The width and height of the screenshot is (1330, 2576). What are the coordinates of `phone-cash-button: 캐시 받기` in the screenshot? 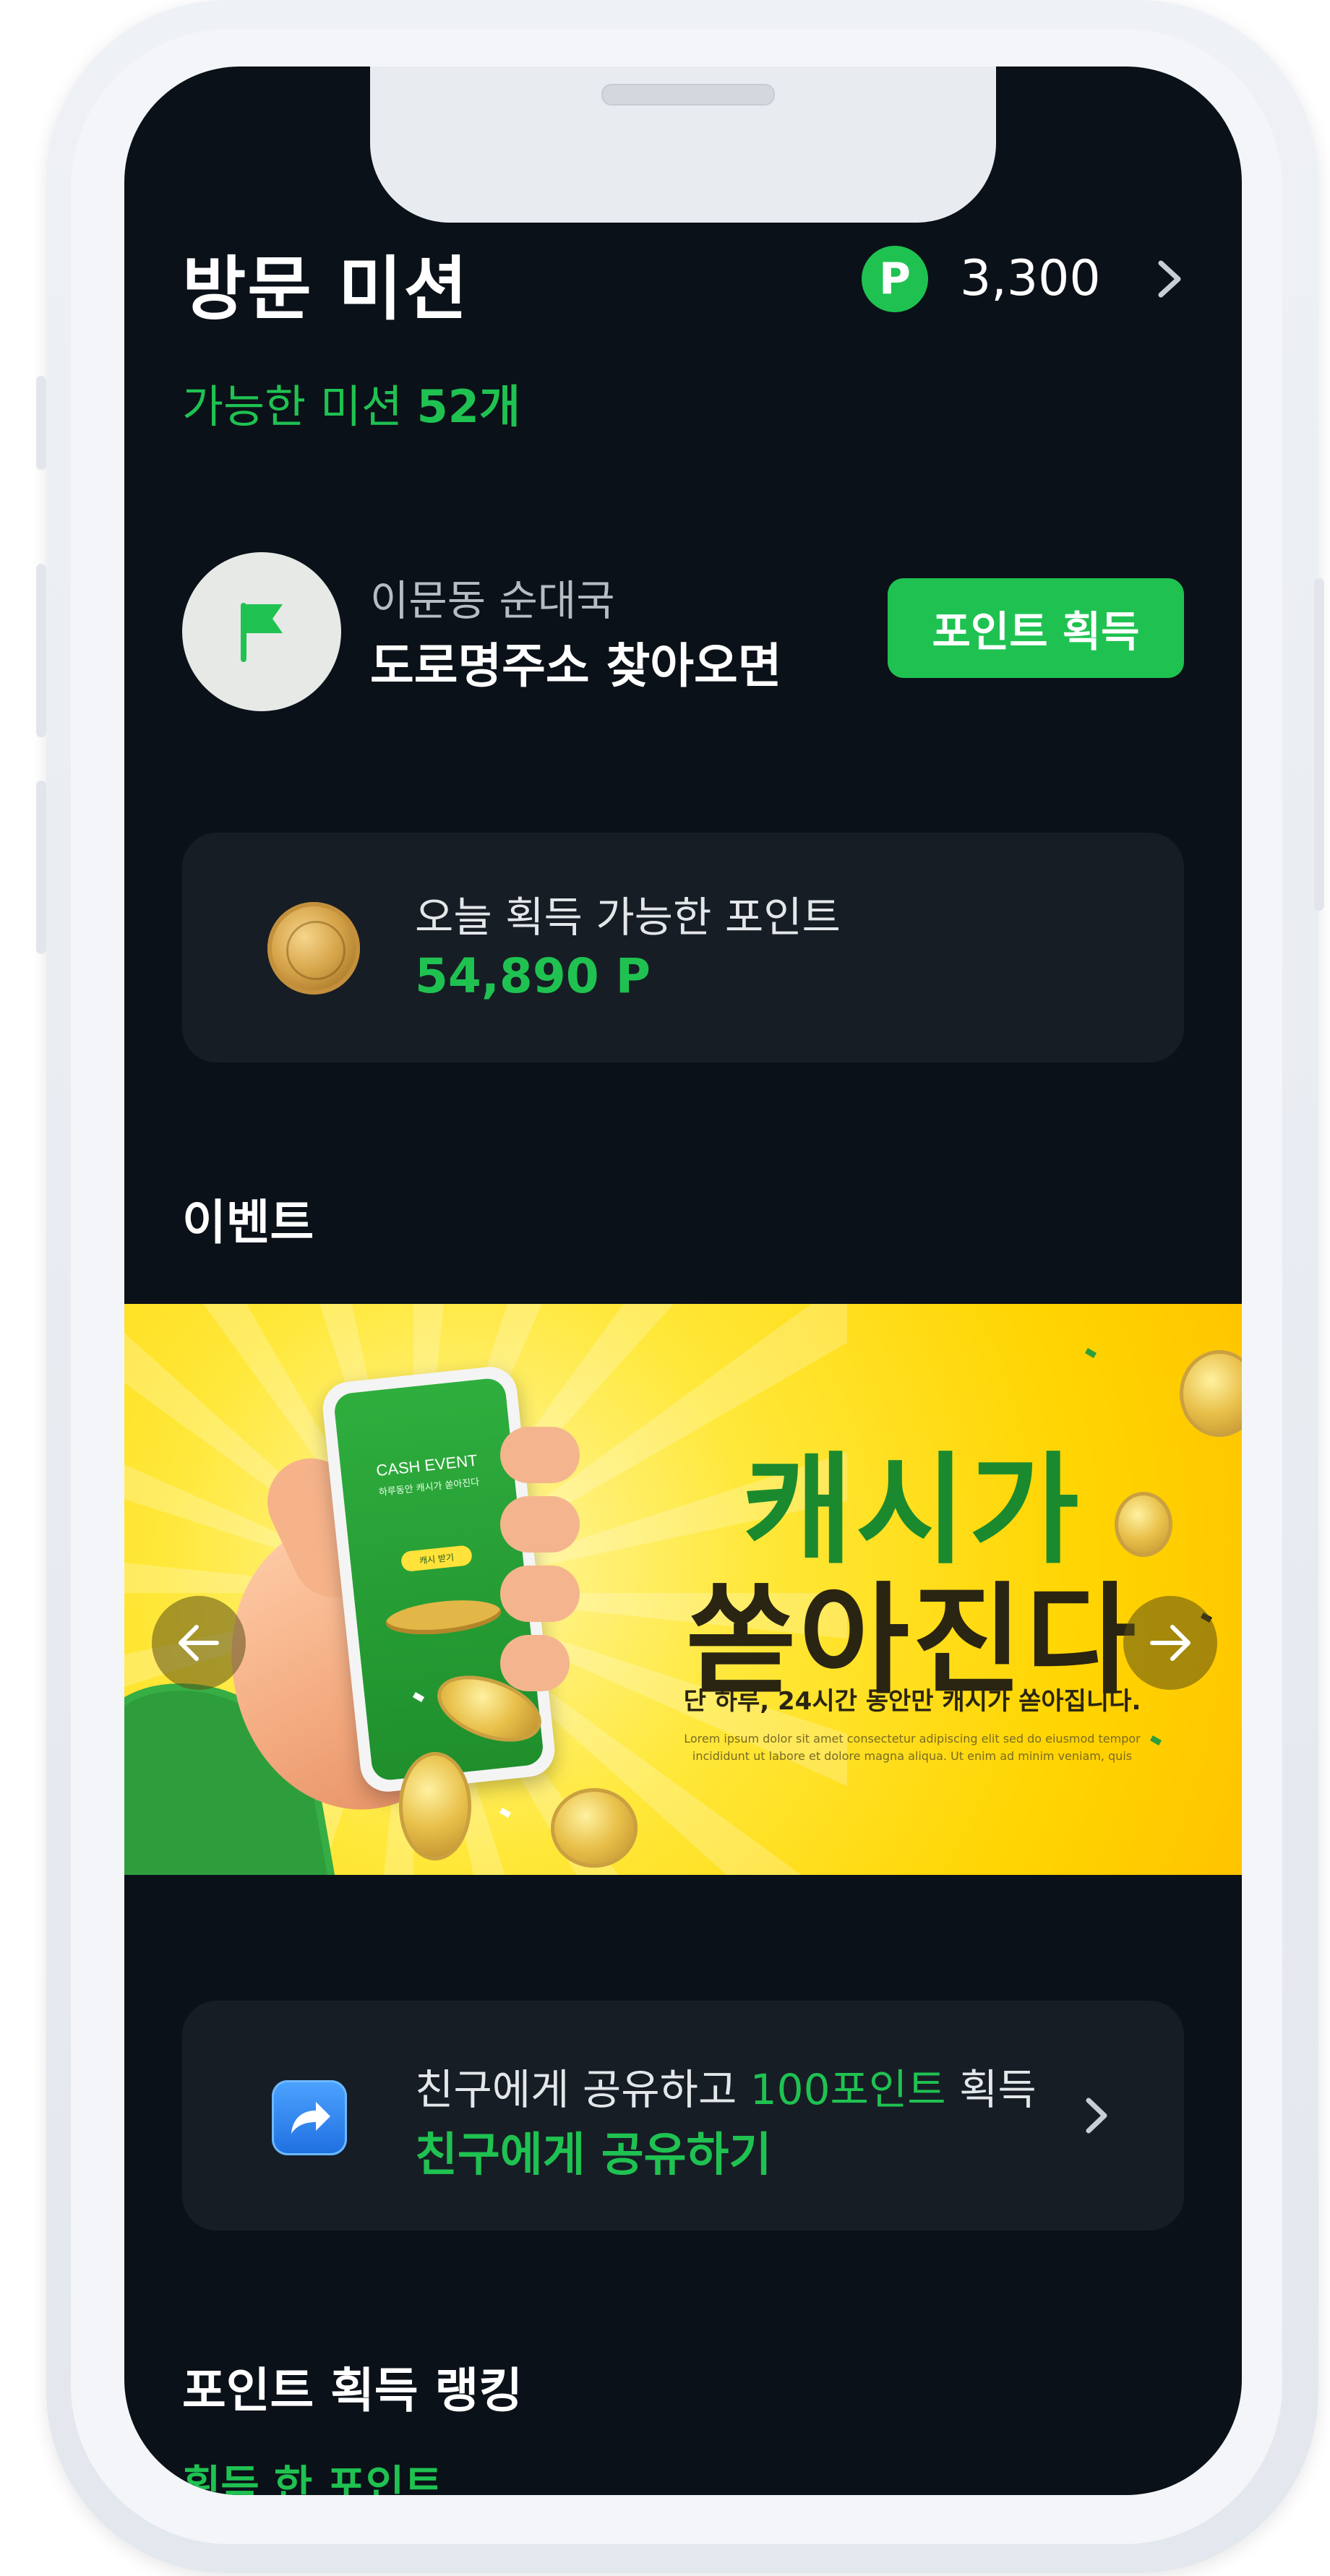 It's located at (436, 1559).